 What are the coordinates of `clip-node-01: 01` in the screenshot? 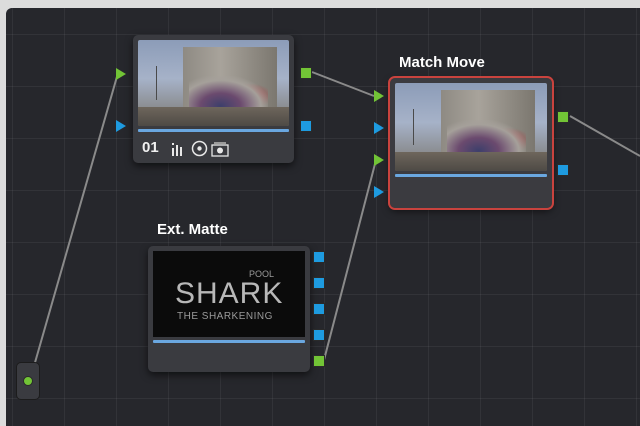 It's located at (213, 99).